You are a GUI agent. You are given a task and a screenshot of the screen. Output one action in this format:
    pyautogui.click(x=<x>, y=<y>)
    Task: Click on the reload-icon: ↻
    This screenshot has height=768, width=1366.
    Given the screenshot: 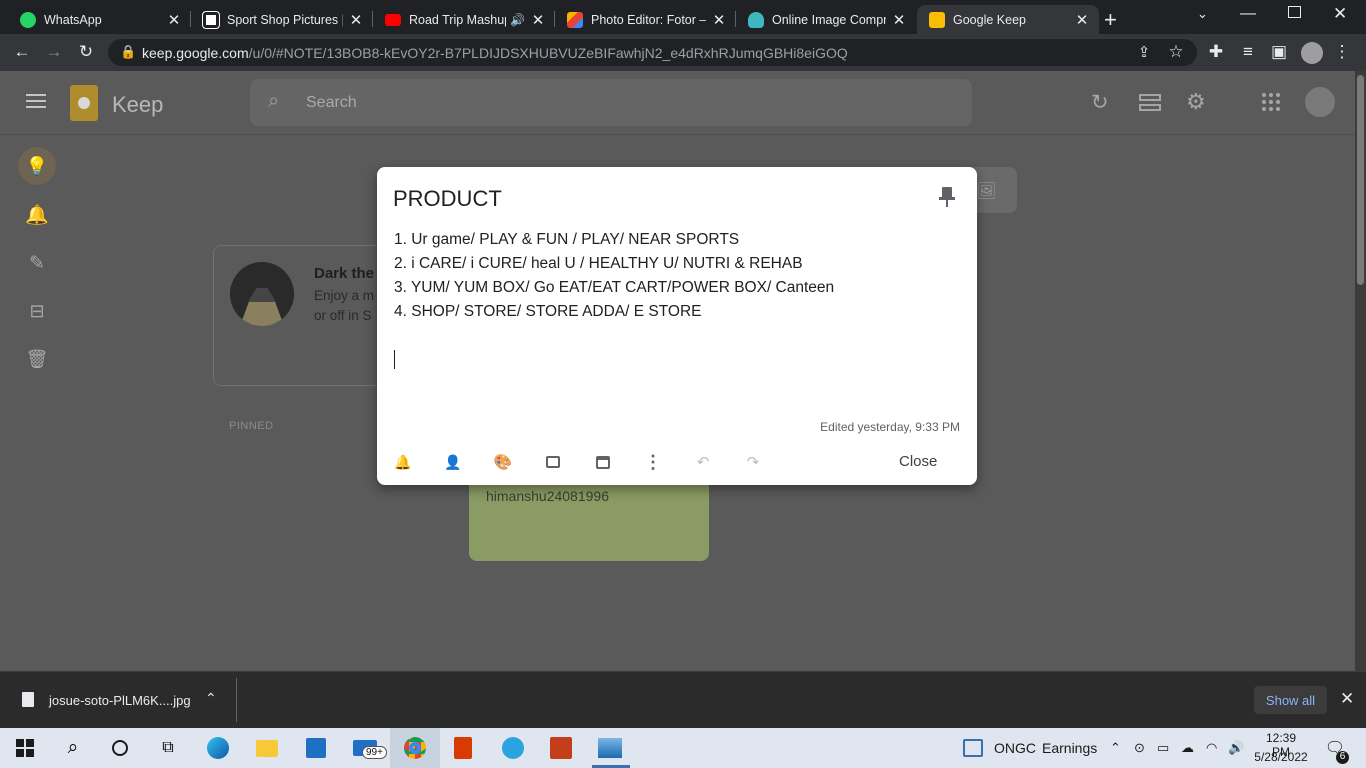 What is the action you would take?
    pyautogui.click(x=86, y=52)
    